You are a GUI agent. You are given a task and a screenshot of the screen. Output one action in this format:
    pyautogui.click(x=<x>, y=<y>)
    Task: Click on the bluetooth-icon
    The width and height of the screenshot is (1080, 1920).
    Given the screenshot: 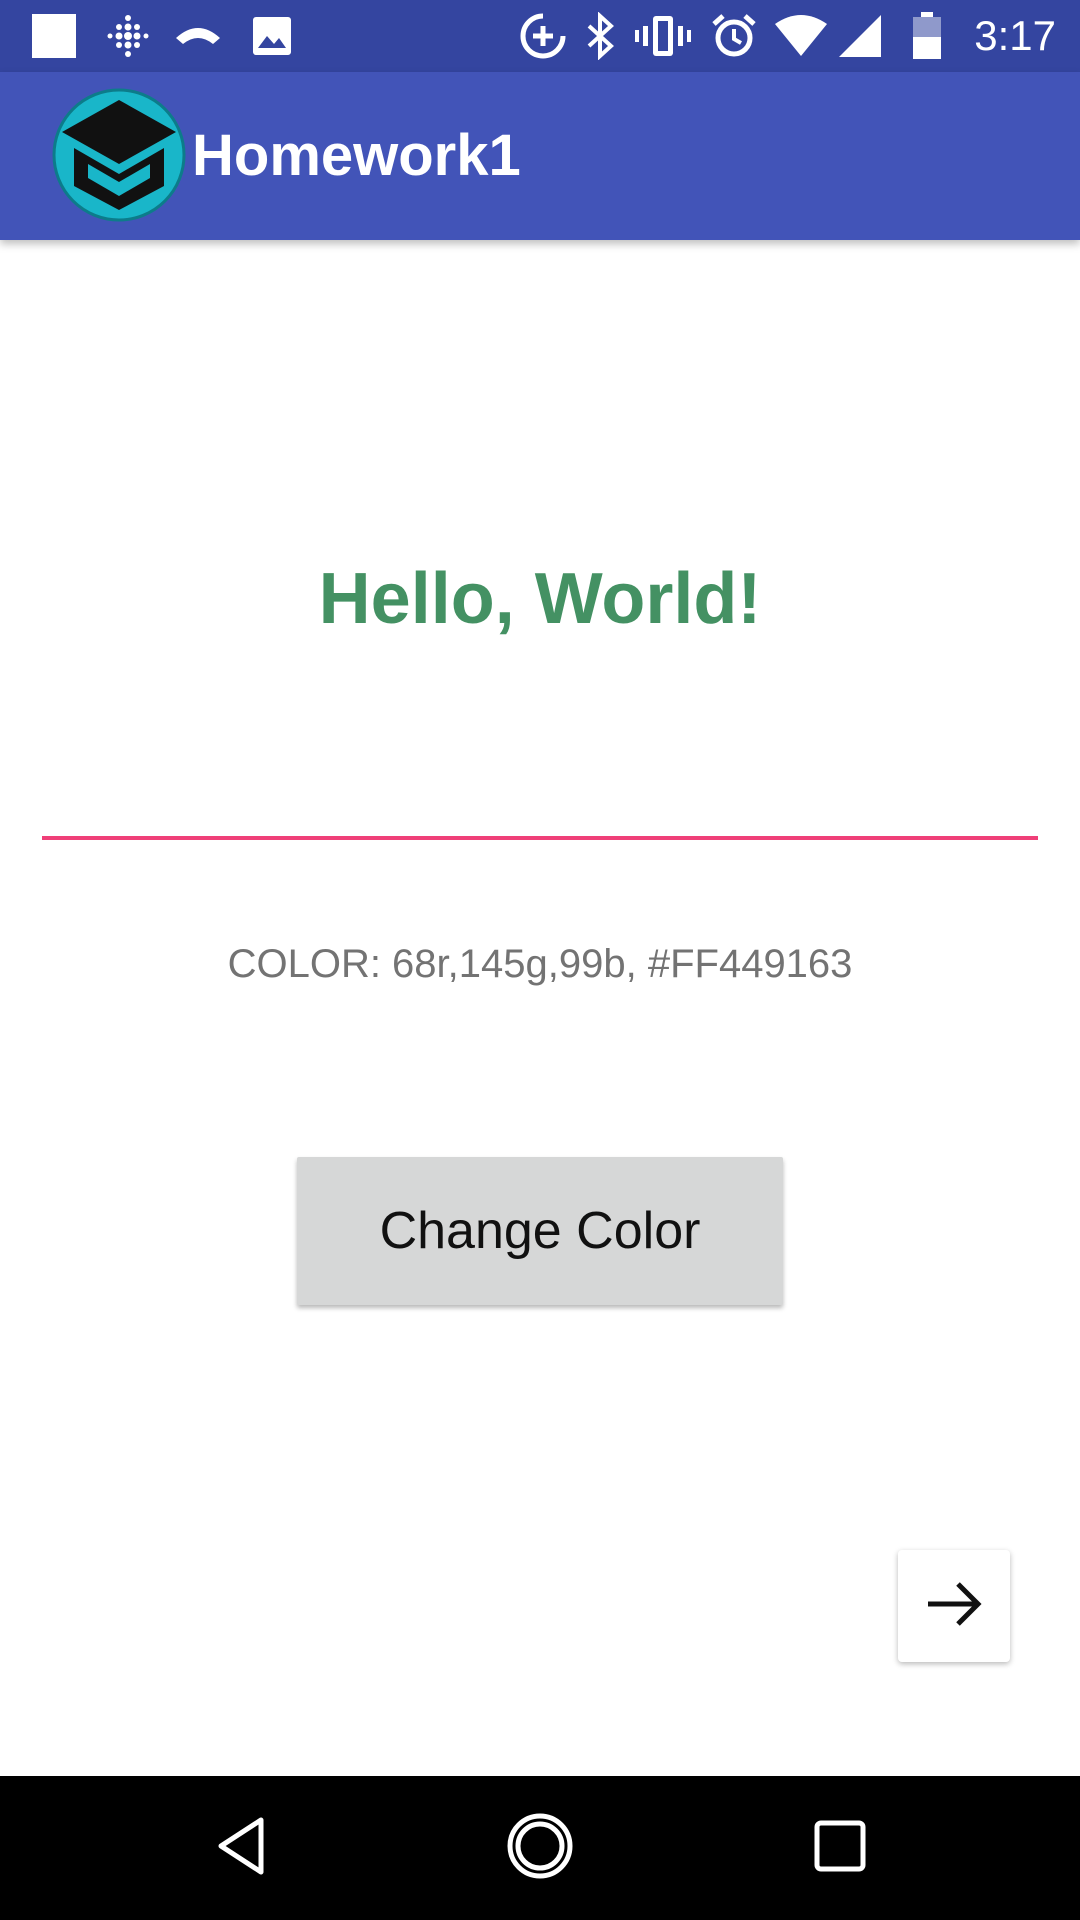 What is the action you would take?
    pyautogui.click(x=600, y=36)
    